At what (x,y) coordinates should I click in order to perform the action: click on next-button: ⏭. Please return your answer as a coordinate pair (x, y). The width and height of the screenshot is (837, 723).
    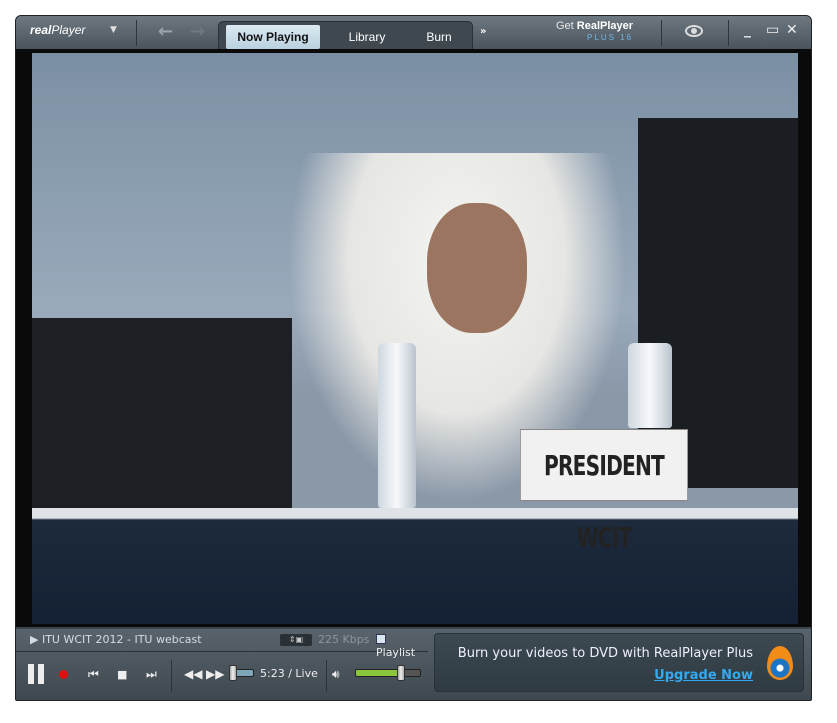
    Looking at the image, I should click on (151, 674).